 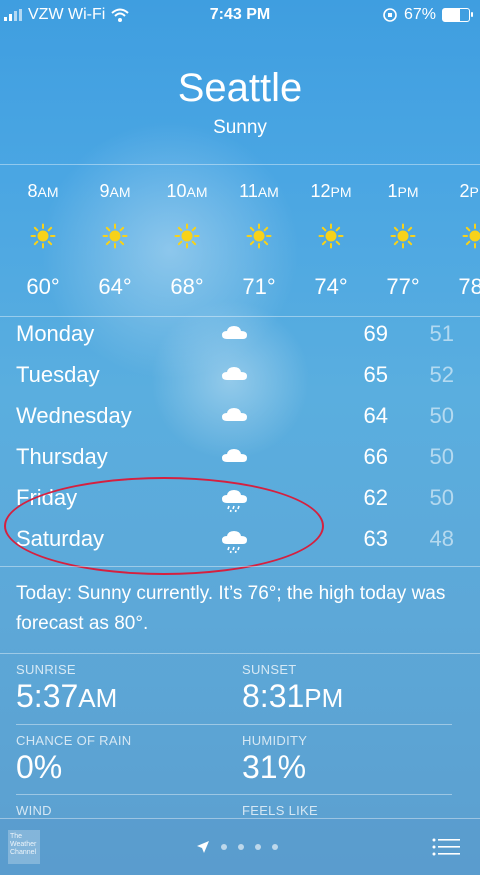 What do you see at coordinates (403, 191) in the screenshot?
I see `hour-time: 1PM` at bounding box center [403, 191].